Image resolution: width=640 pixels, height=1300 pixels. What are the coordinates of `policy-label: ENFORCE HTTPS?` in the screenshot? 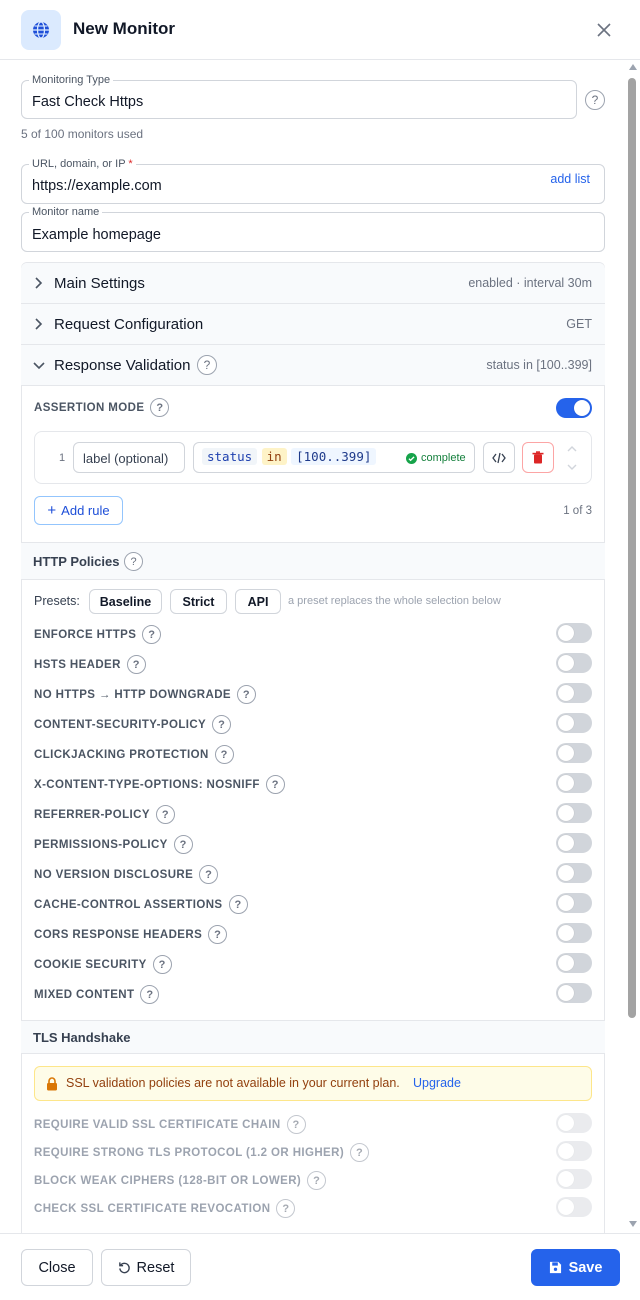 It's located at (98, 634).